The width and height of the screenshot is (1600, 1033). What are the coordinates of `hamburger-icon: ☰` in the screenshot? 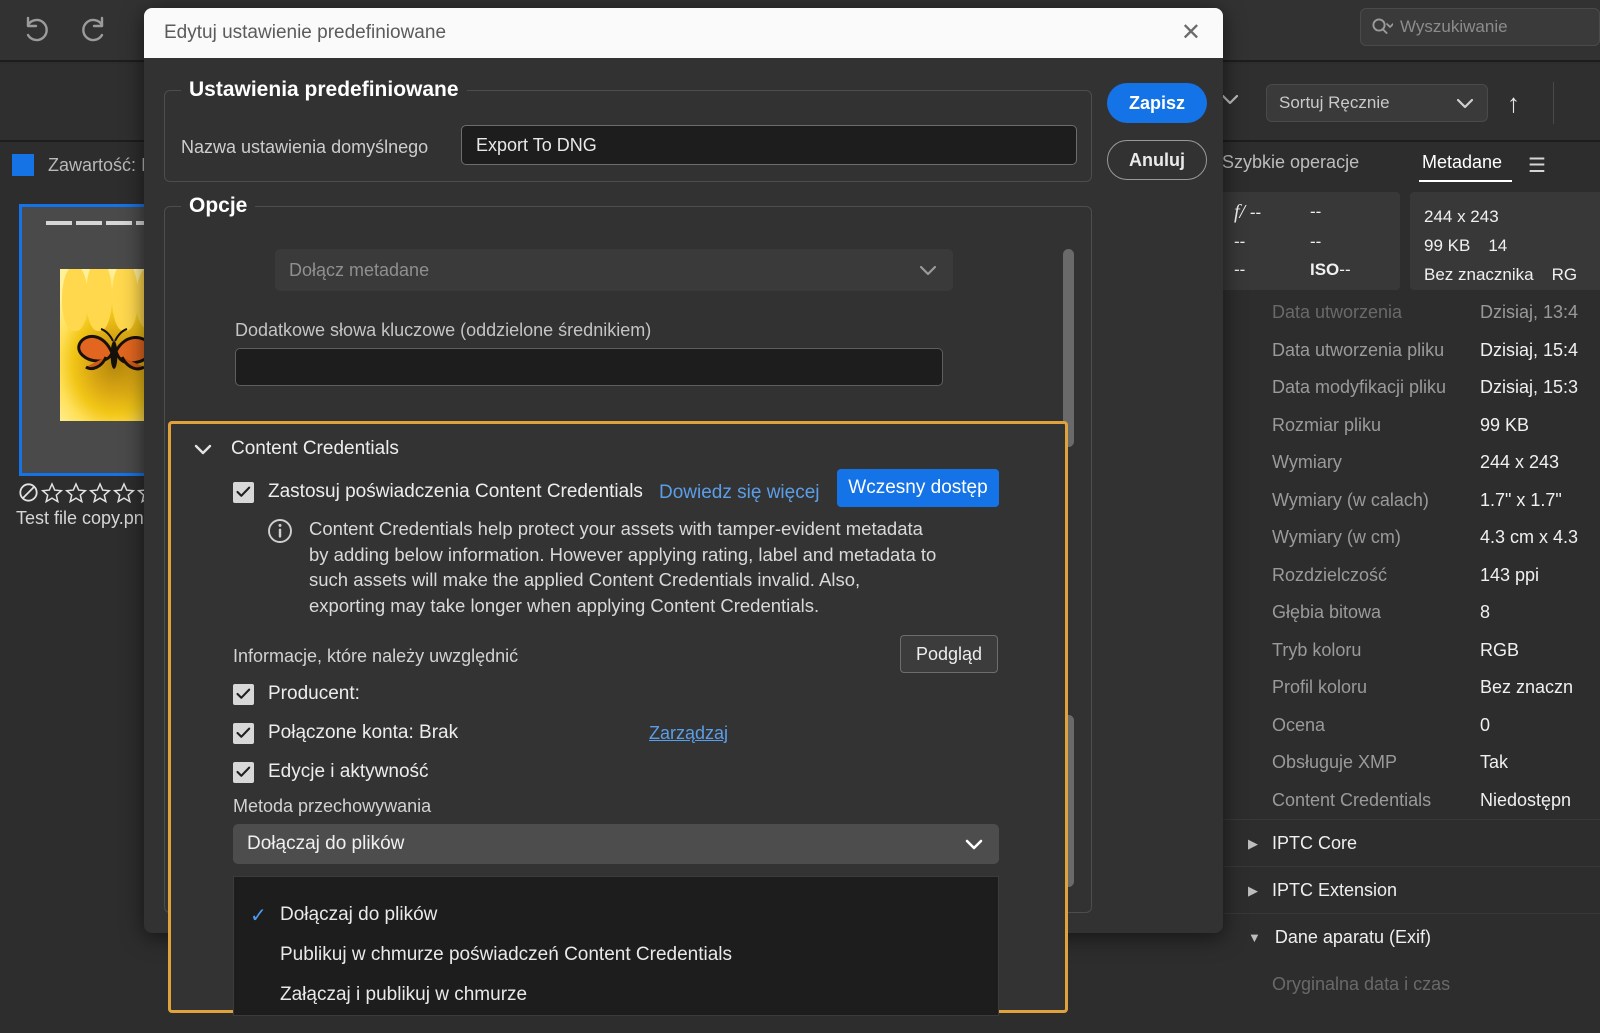 It's located at (1537, 165).